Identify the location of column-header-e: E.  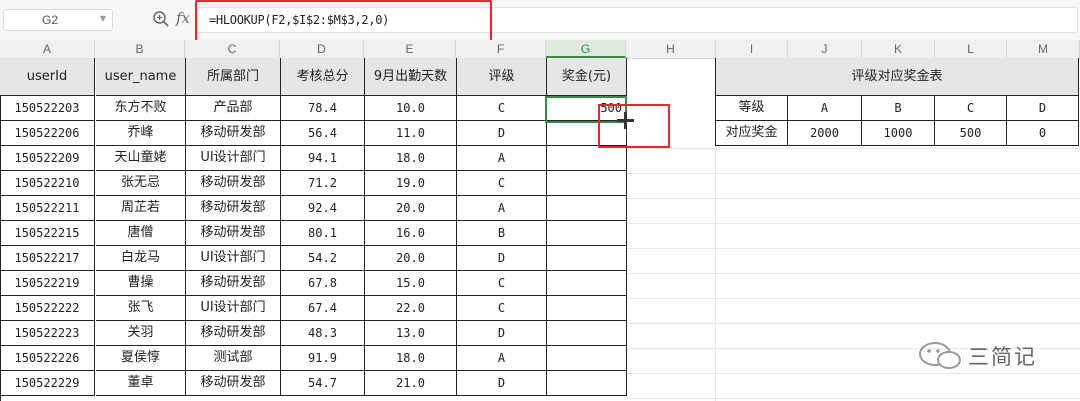
(410, 49).